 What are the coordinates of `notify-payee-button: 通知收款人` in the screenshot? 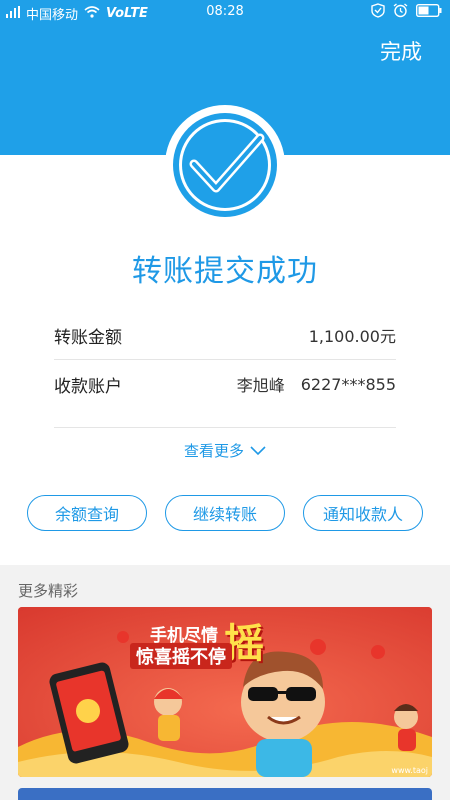 It's located at (363, 513).